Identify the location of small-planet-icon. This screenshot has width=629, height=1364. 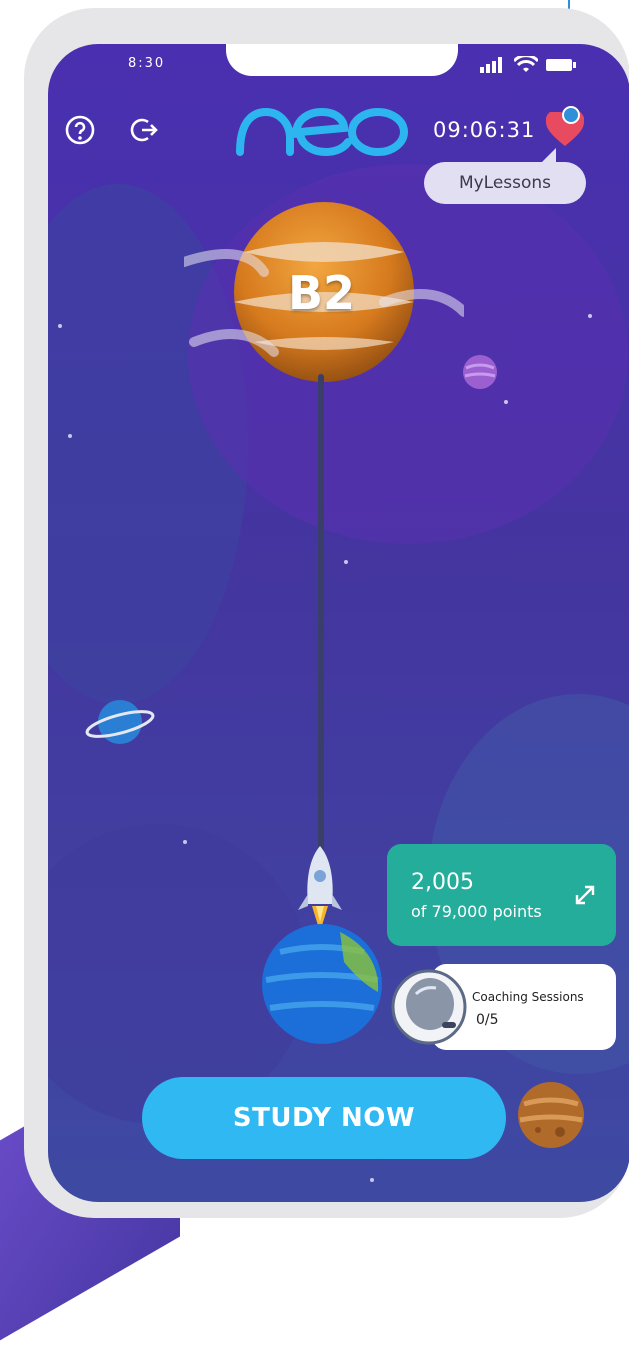
(480, 372).